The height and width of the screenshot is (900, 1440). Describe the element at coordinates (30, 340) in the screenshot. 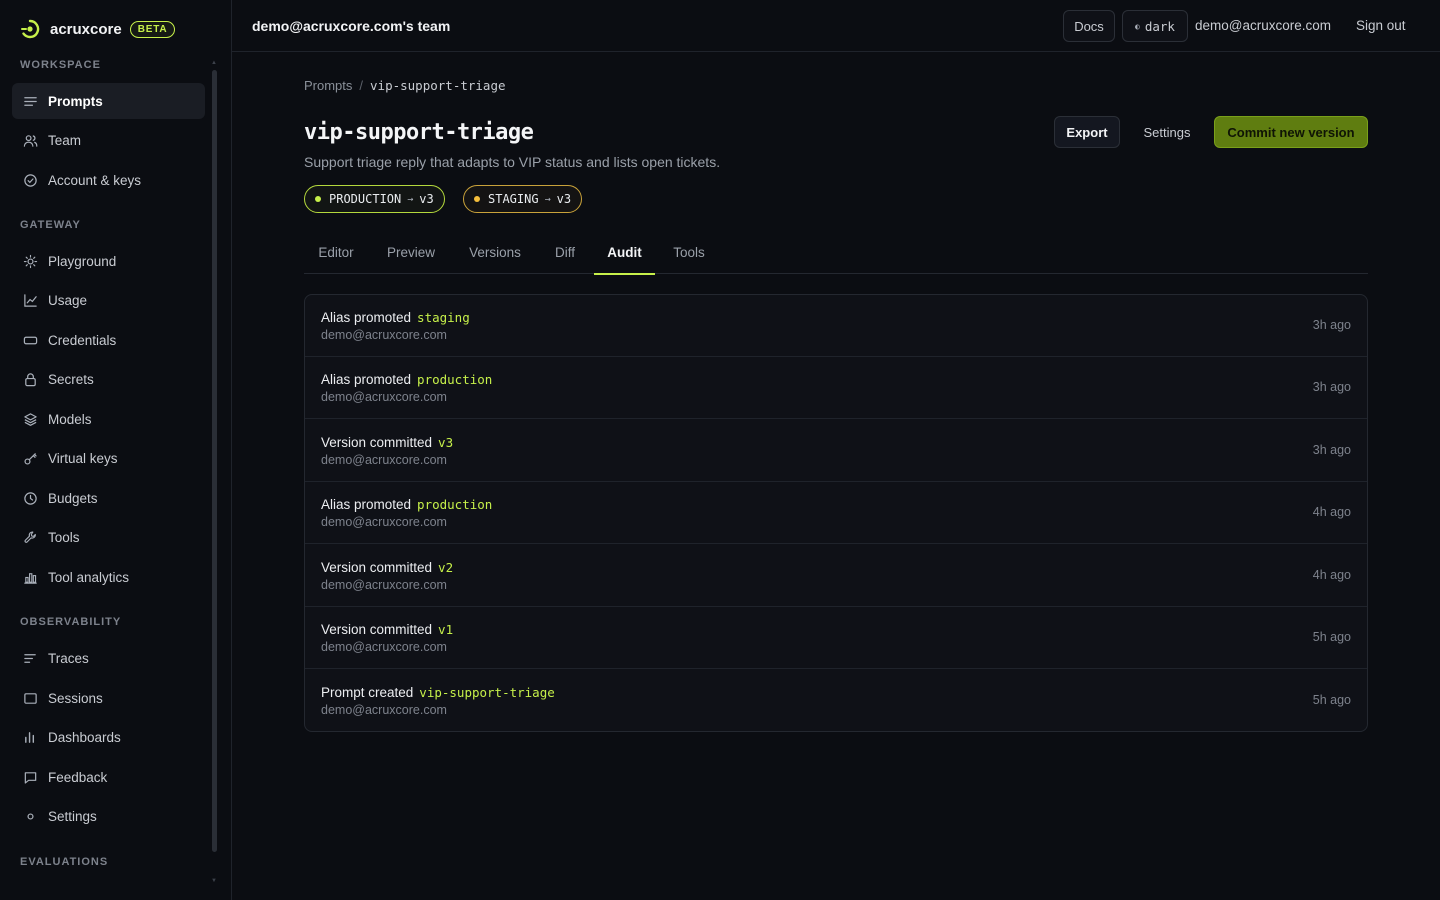

I see `card-icon` at that location.